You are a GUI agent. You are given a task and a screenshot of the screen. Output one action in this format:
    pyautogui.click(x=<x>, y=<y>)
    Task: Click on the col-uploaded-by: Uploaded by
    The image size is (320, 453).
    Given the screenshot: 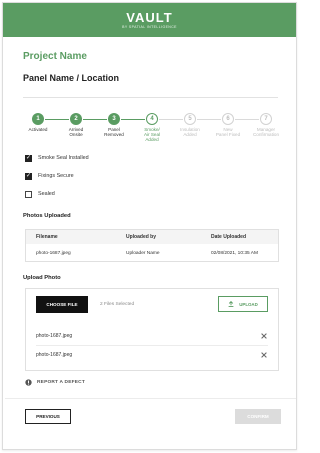 What is the action you would take?
    pyautogui.click(x=141, y=237)
    